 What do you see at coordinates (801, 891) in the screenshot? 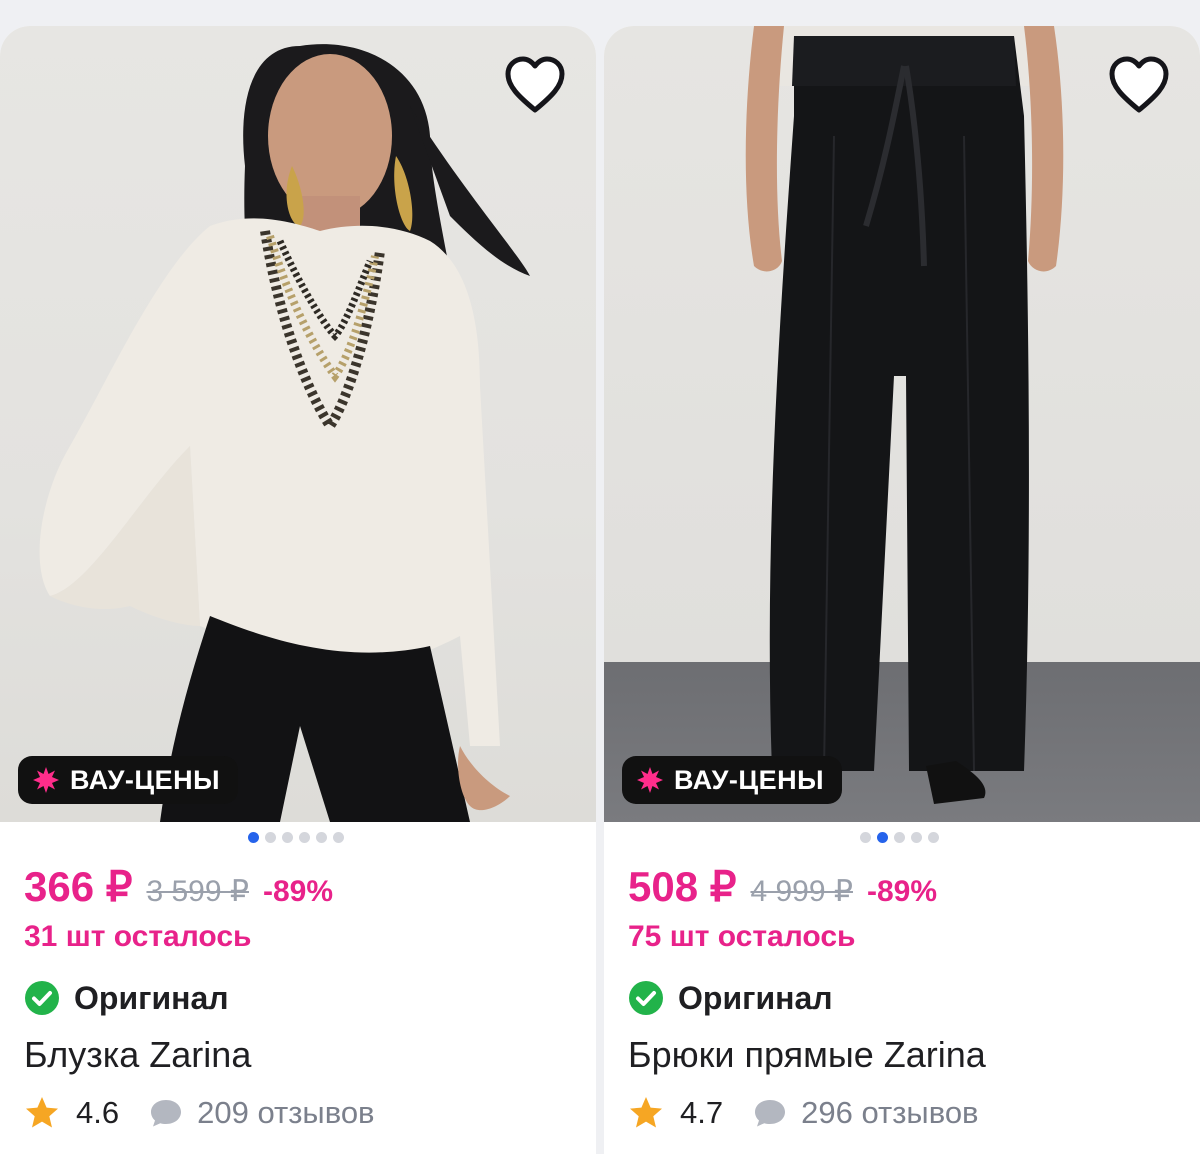
I see `old-price: 4 999 ₽` at bounding box center [801, 891].